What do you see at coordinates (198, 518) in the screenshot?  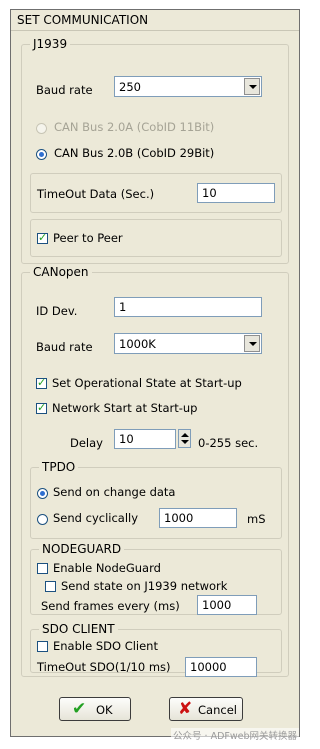 I see `cyclic-period-input: 1000` at bounding box center [198, 518].